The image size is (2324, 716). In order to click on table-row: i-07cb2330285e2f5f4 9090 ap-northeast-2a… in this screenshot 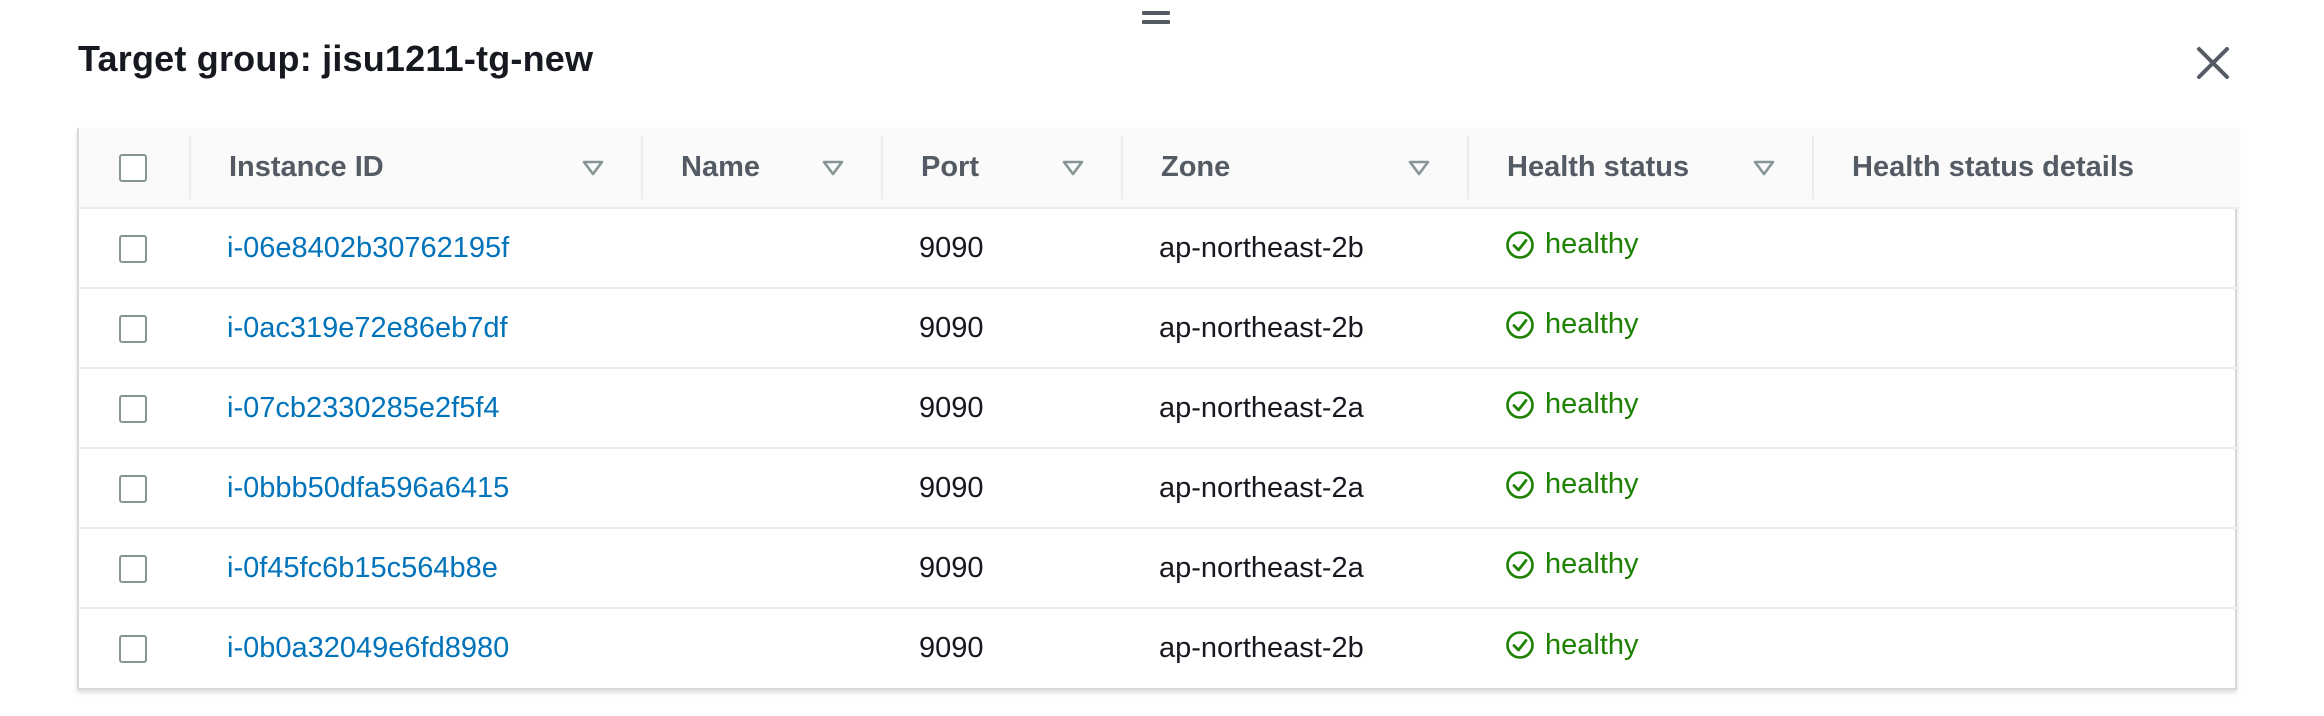, I will do `click(1159, 408)`.